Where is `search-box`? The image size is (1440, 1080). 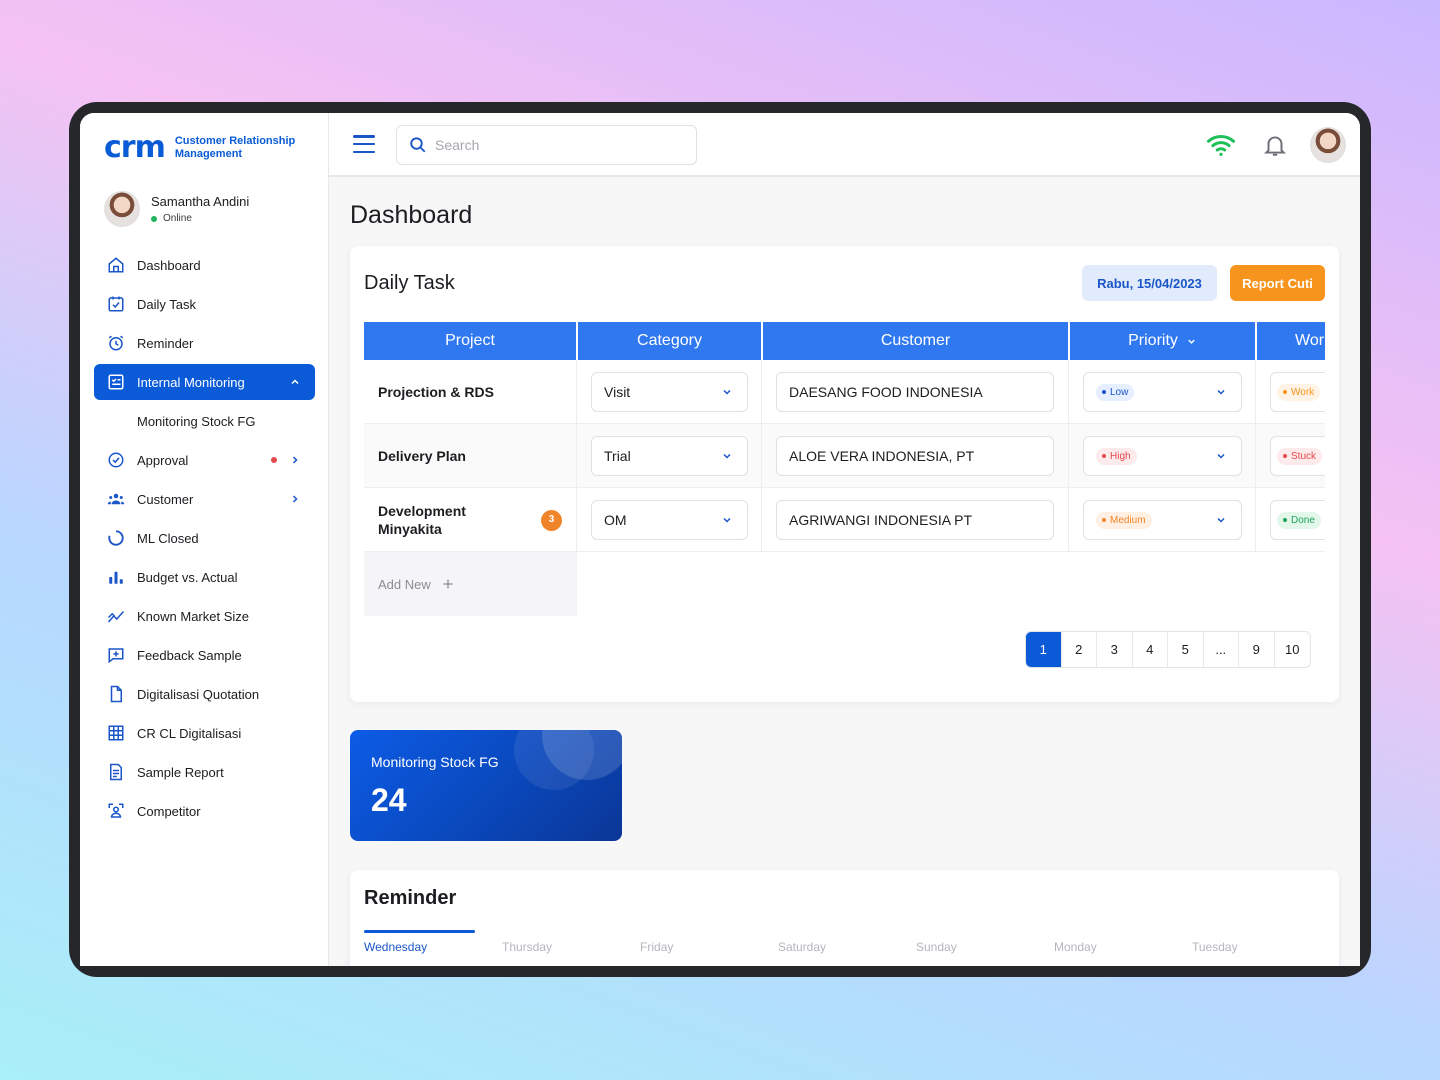
search-box is located at coordinates (546, 145).